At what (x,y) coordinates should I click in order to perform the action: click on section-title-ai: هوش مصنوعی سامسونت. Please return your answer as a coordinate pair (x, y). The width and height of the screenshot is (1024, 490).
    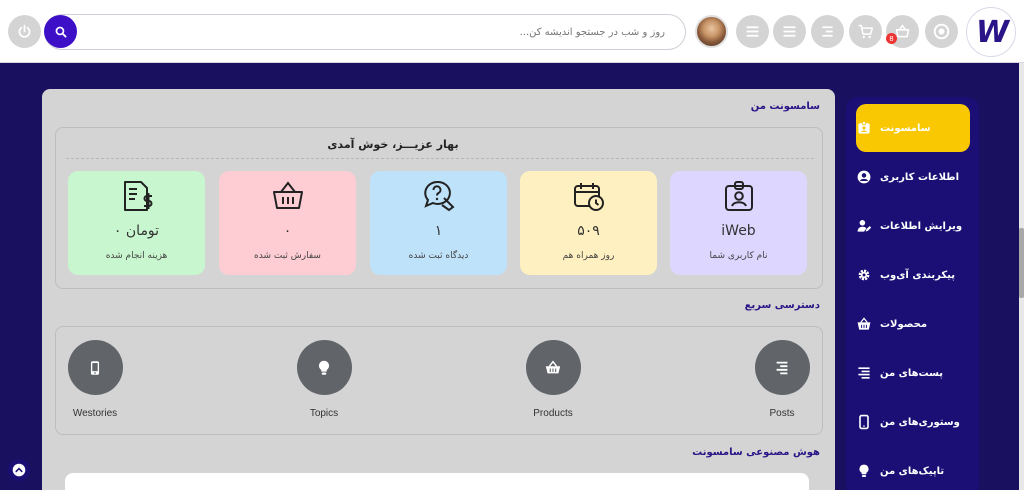
    Looking at the image, I should click on (756, 452).